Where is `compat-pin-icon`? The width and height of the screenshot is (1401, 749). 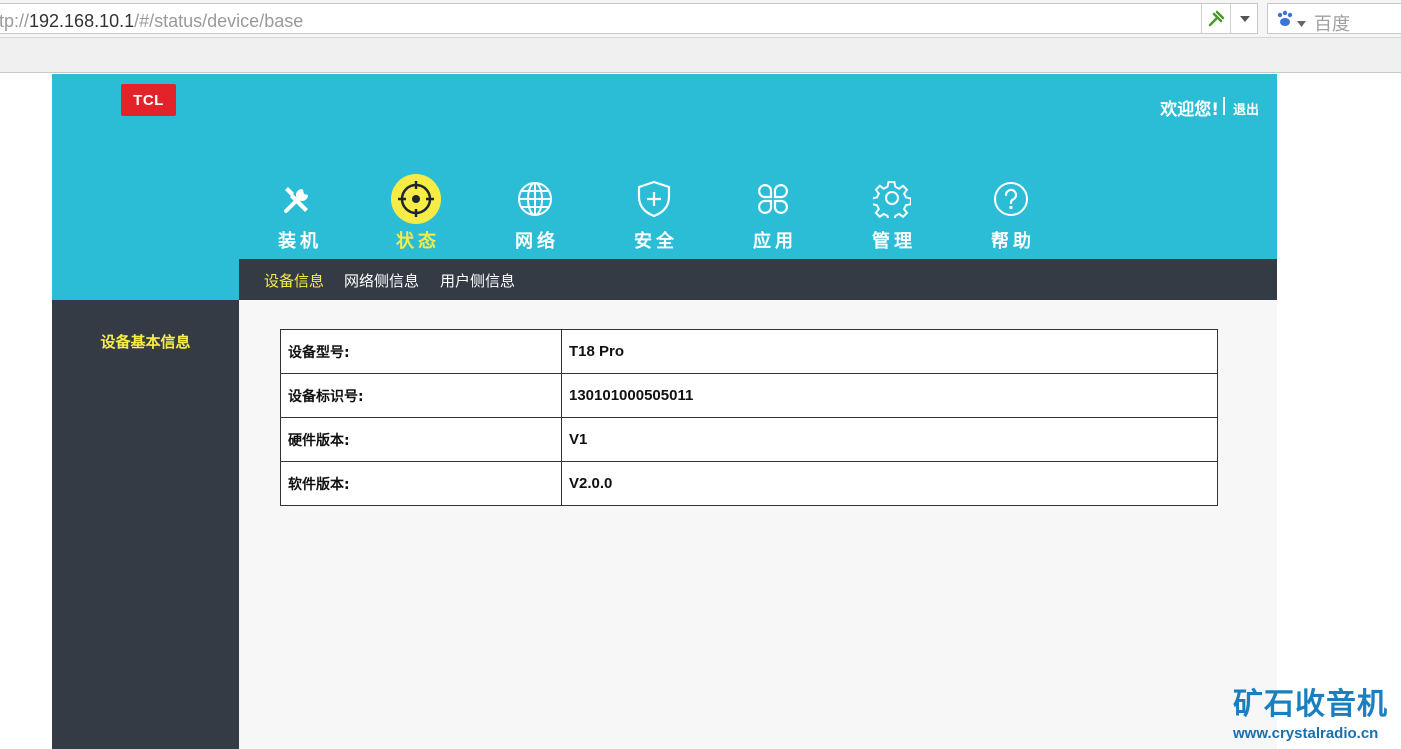
compat-pin-icon is located at coordinates (1215, 18).